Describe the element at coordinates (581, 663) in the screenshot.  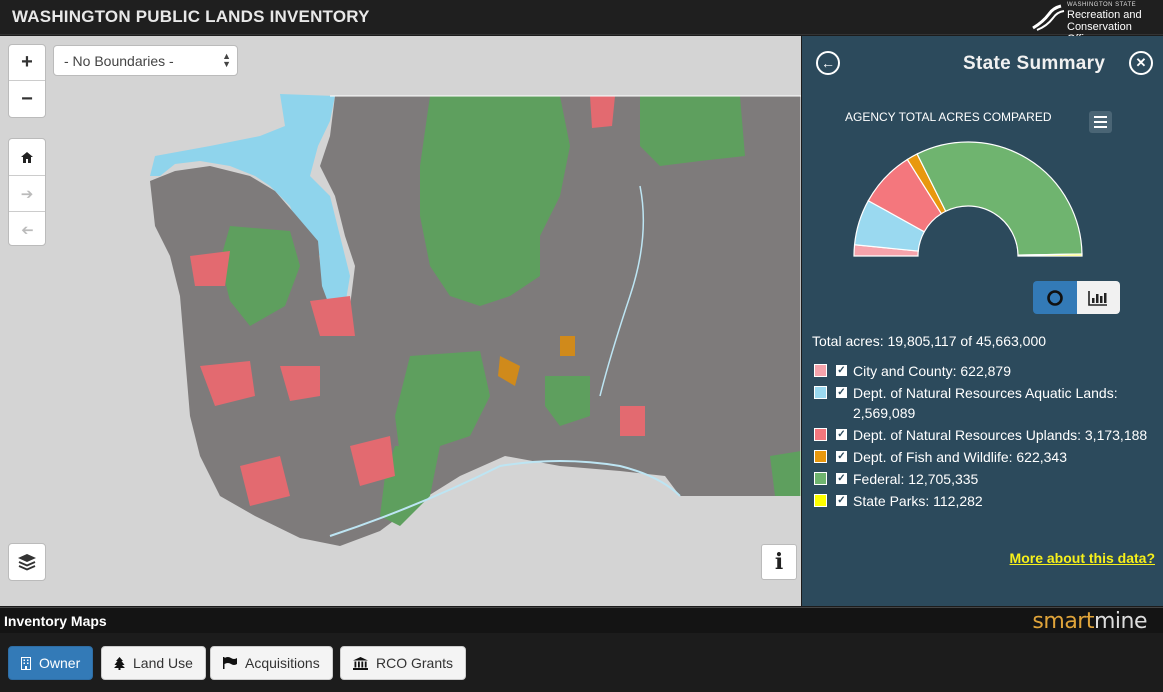
I see `map-tabs: Owner Land Use Acquisitions RCO Grants` at that location.